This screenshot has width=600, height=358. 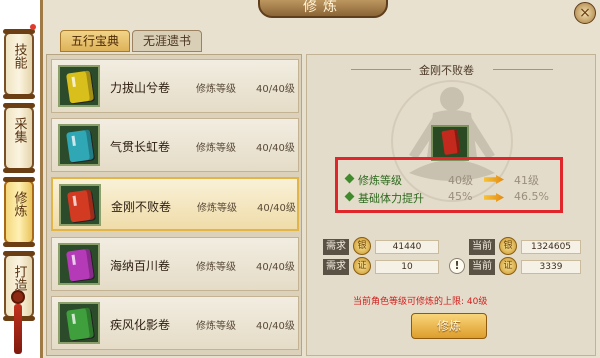 What do you see at coordinates (453, 247) in the screenshot?
I see `requirement-row-silver: 需求 银 41440 当前 银 1324605` at bounding box center [453, 247].